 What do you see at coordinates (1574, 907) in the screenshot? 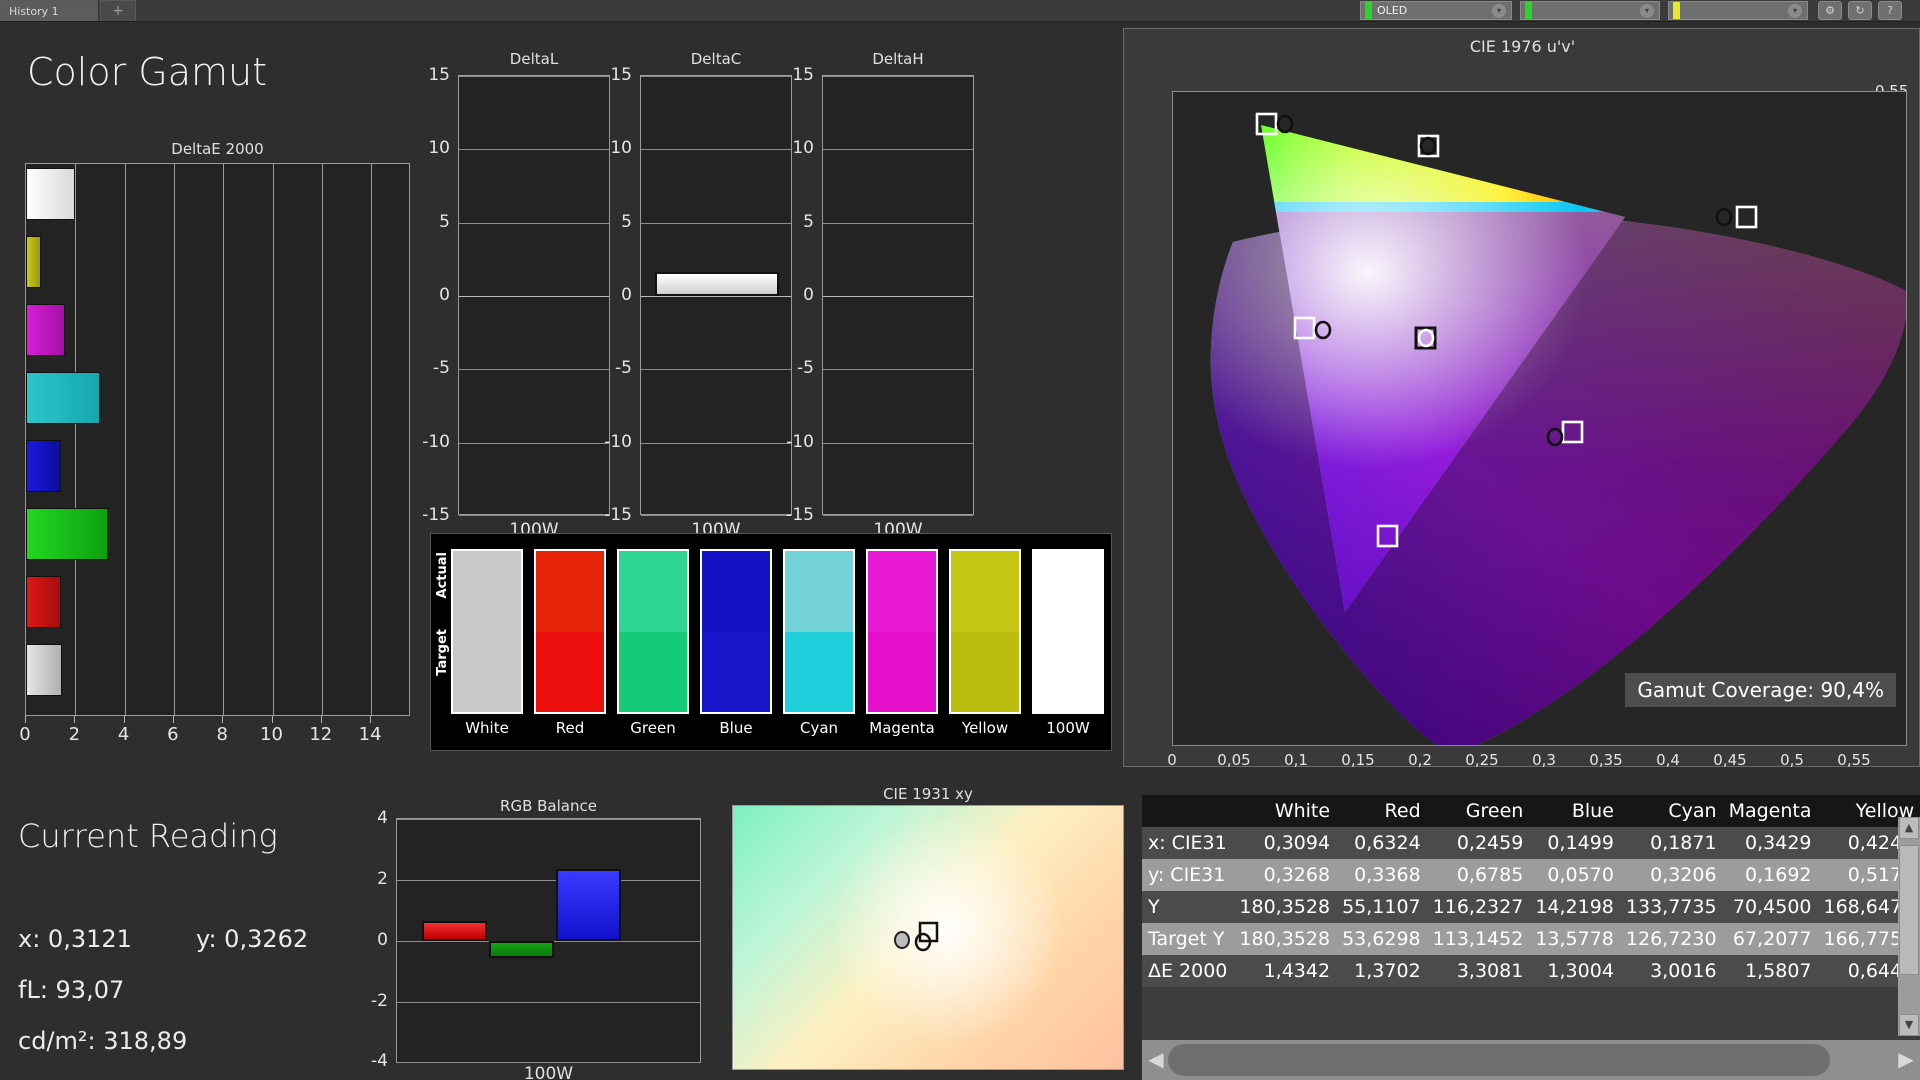
I see `cell: 14,2198` at bounding box center [1574, 907].